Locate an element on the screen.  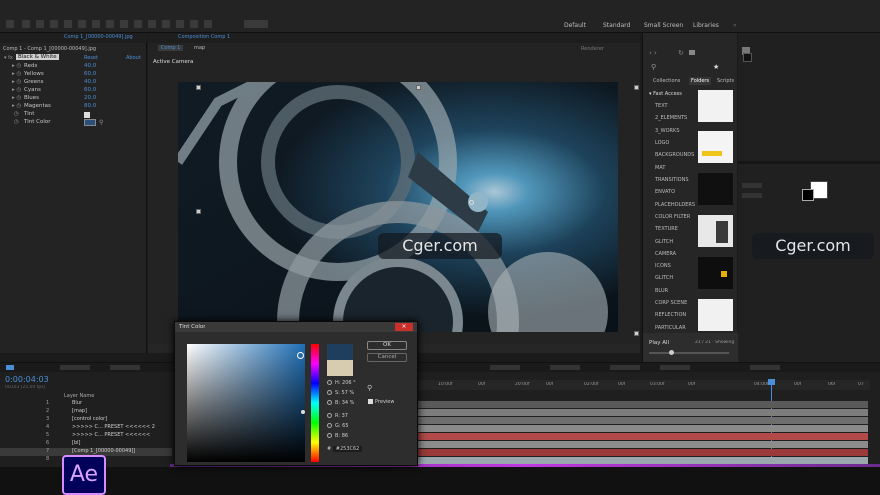
subtab-map: map is located at coordinates (199, 48).